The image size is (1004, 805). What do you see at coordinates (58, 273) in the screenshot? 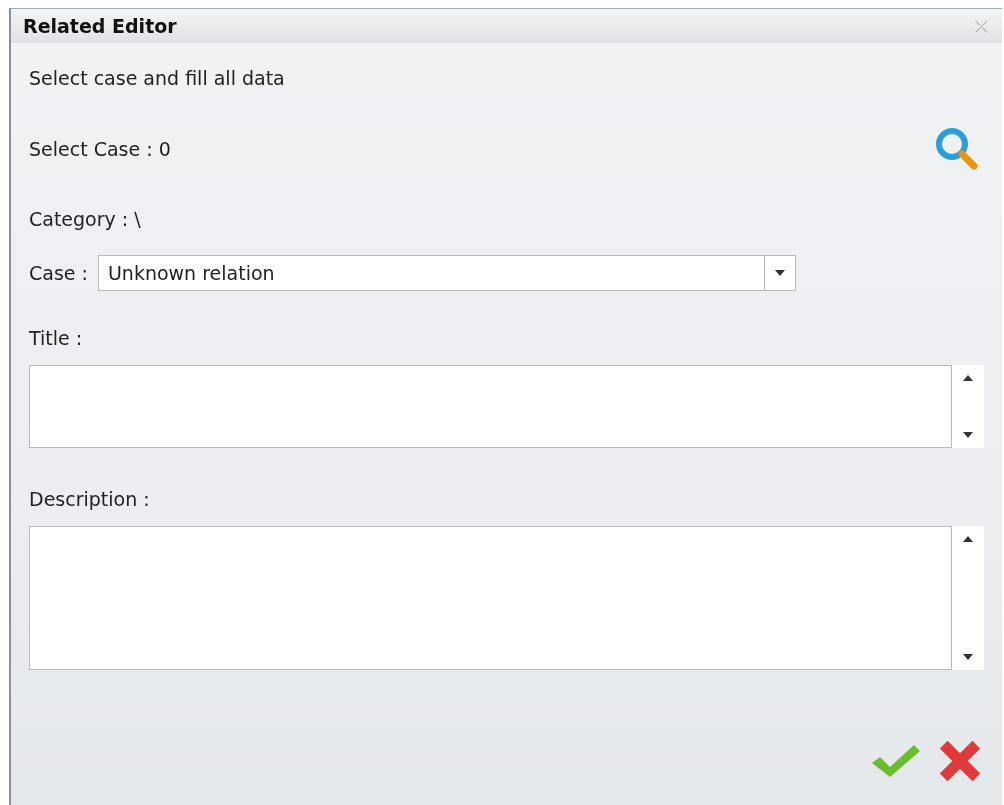
I see `case-label: Case :` at bounding box center [58, 273].